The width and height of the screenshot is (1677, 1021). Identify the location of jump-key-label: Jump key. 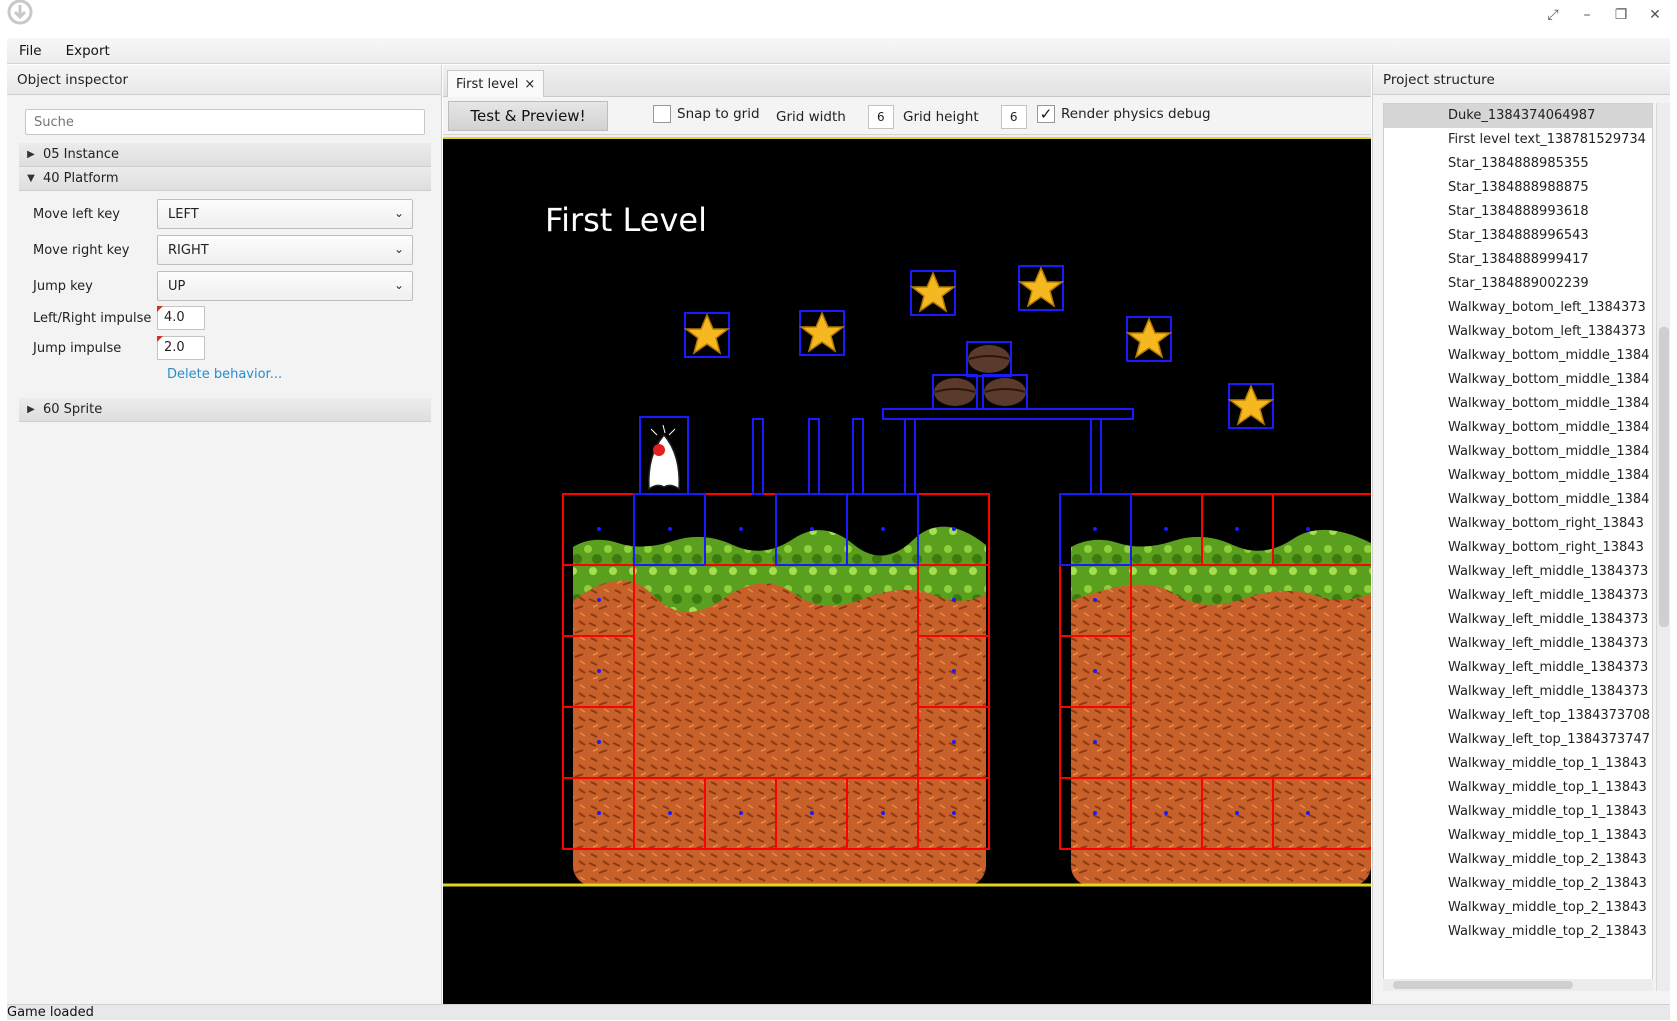
(63, 286).